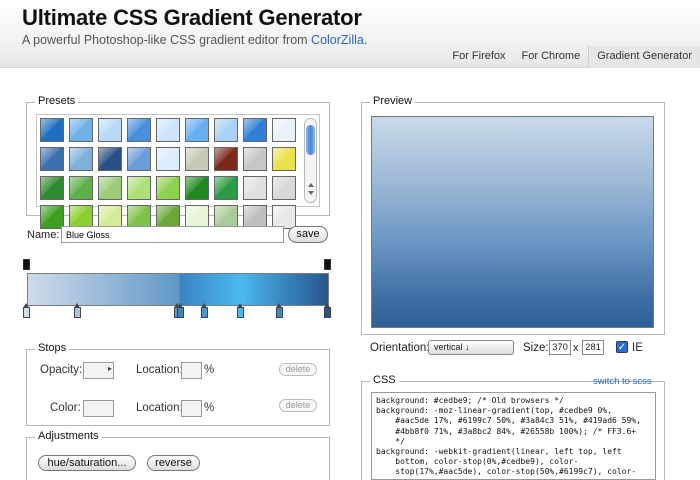 The width and height of the screenshot is (700, 480). What do you see at coordinates (471, 347) in the screenshot?
I see `orientation-select: vertical ↓` at bounding box center [471, 347].